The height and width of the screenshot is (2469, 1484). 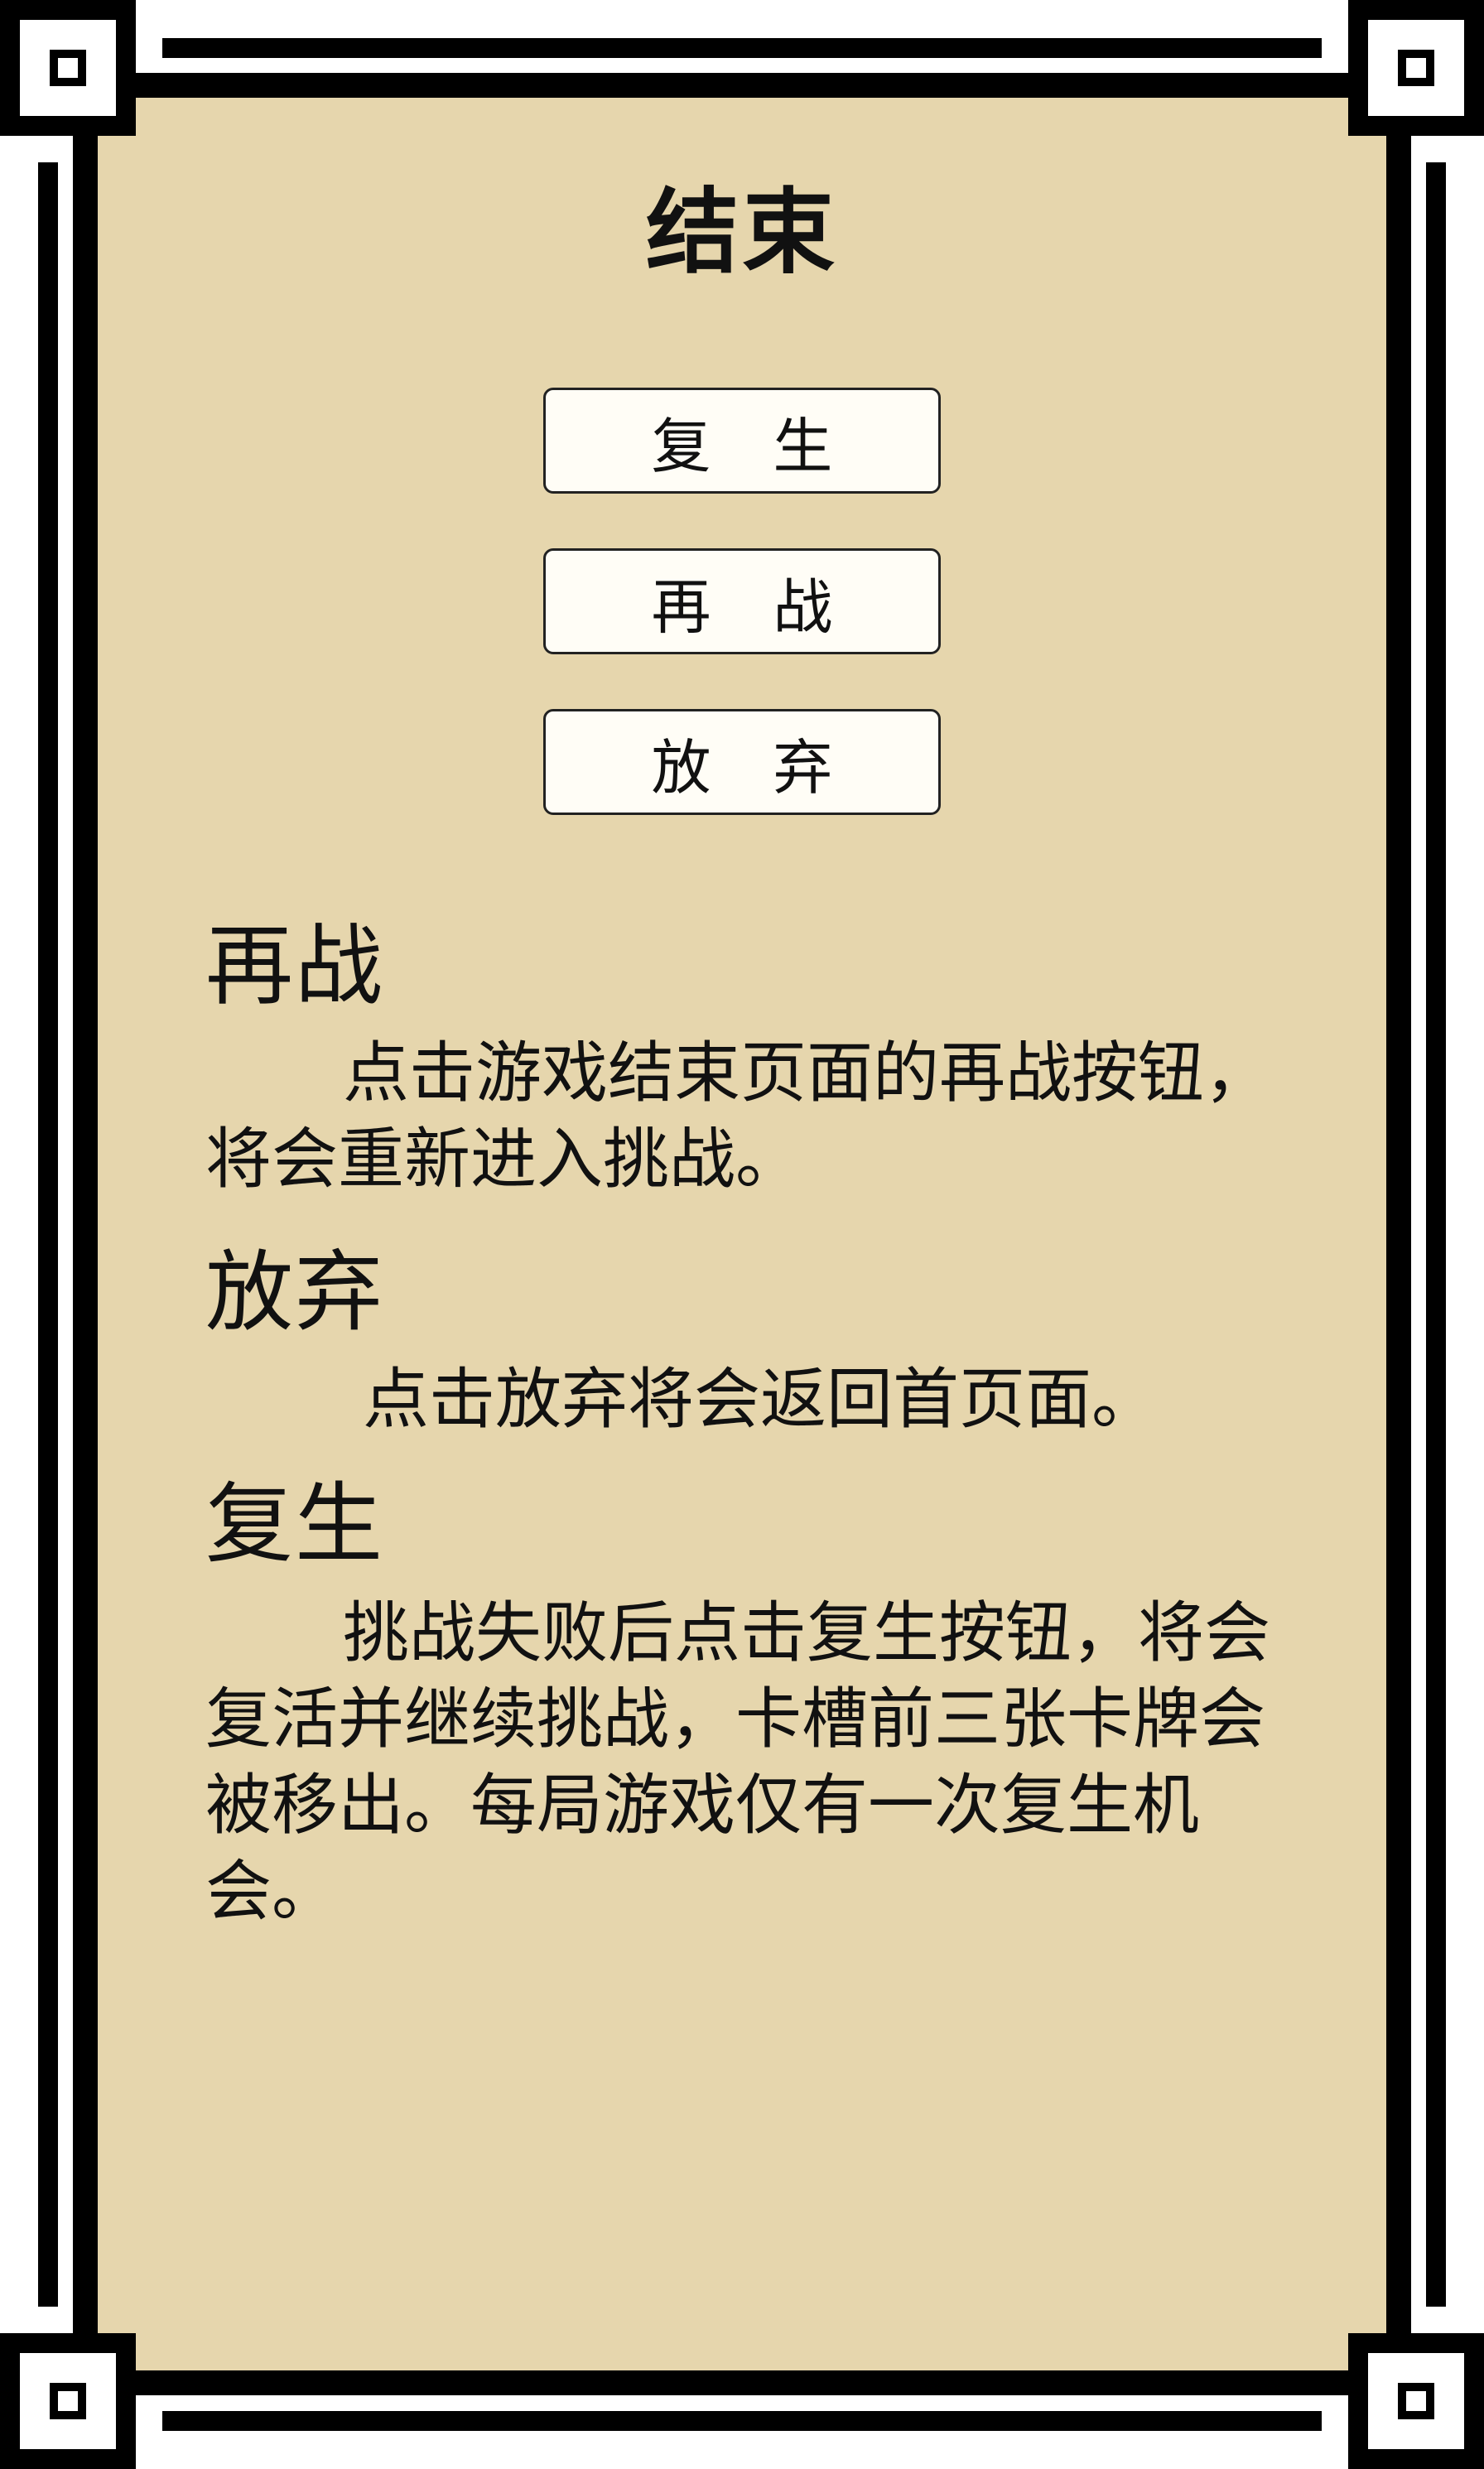 I want to click on section-heading-abandon: 放弃, so click(x=294, y=1293).